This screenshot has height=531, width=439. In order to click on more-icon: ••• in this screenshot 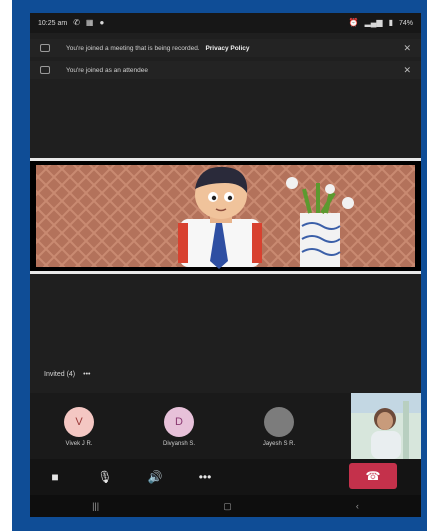, I will do `click(205, 477)`.